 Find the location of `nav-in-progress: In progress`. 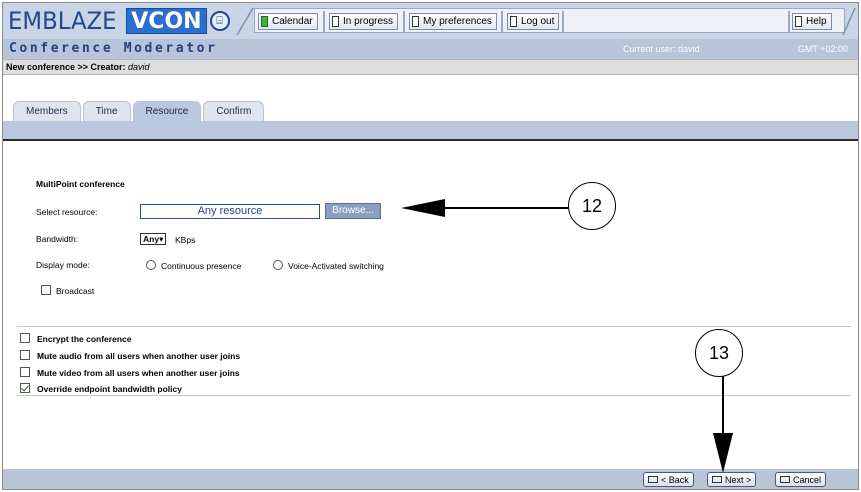

nav-in-progress: In progress is located at coordinates (364, 21).